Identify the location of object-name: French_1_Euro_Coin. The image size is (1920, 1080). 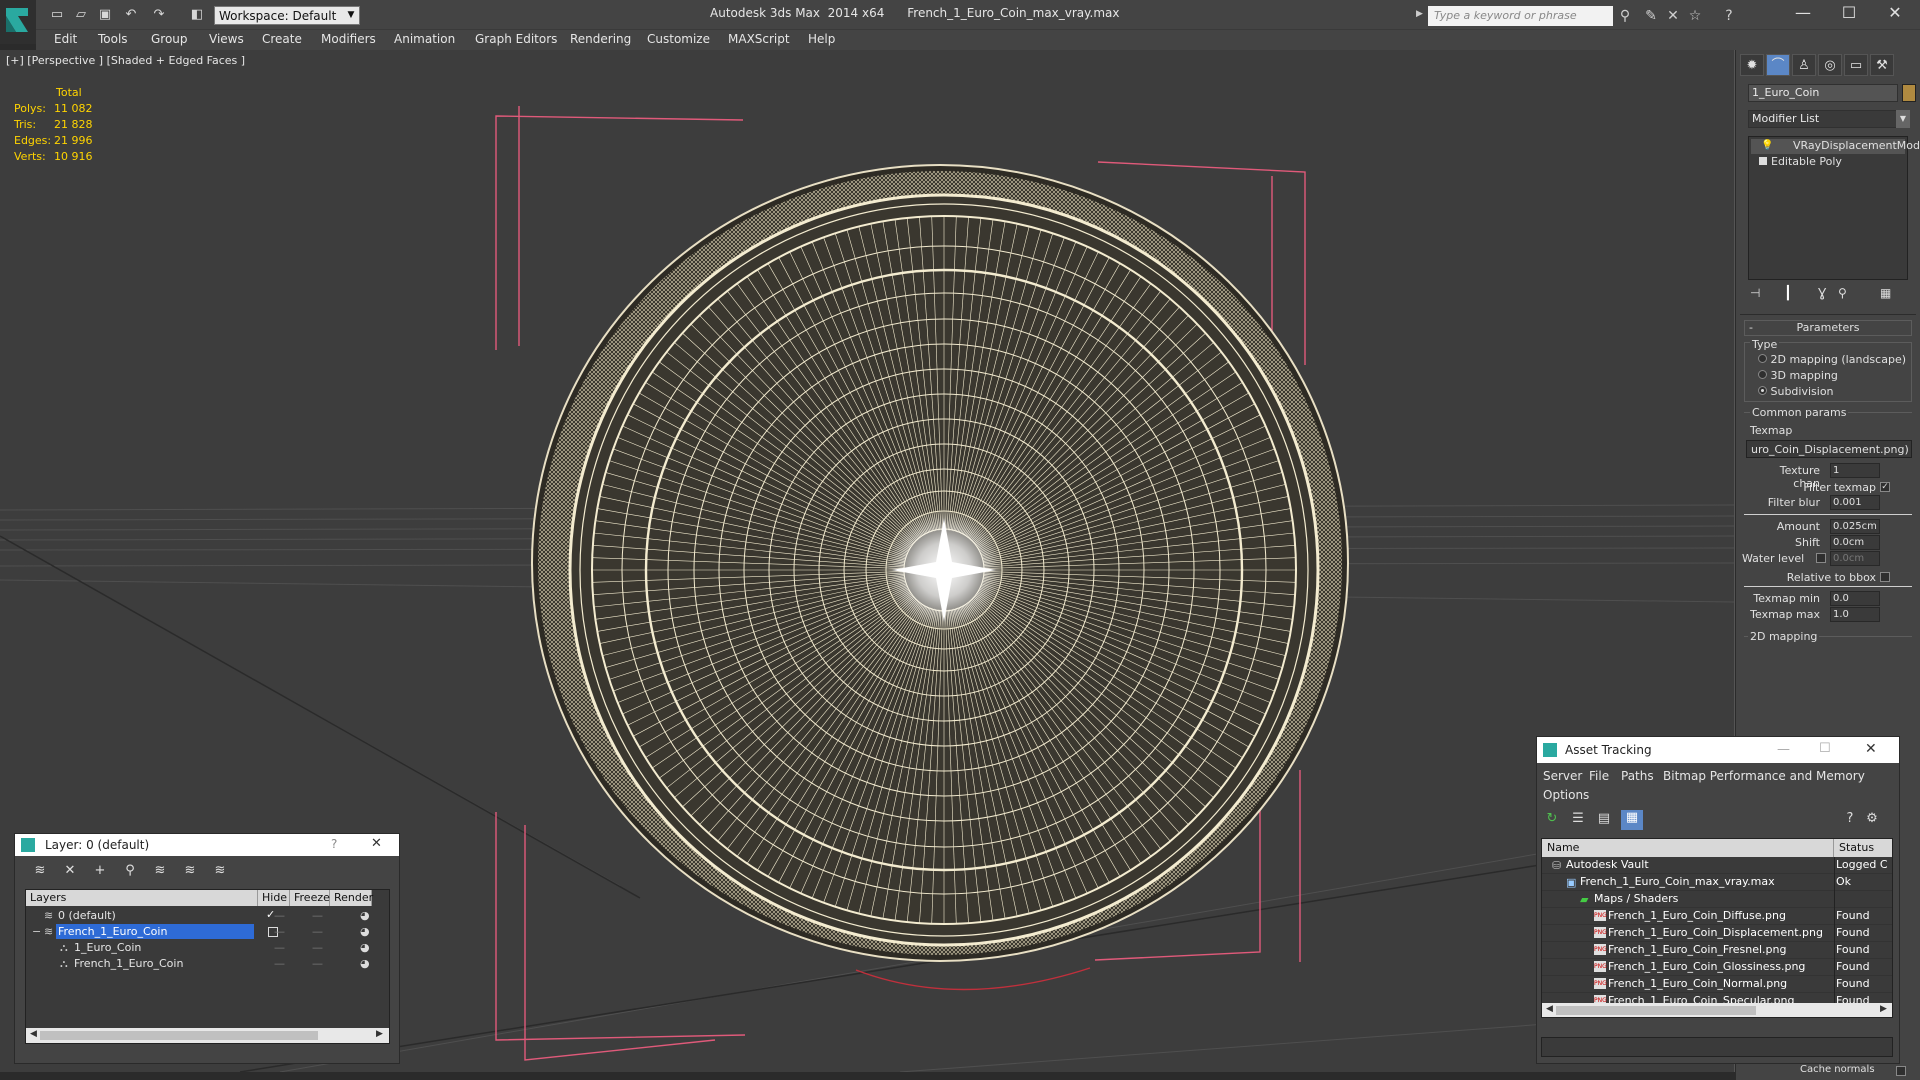
(128, 963).